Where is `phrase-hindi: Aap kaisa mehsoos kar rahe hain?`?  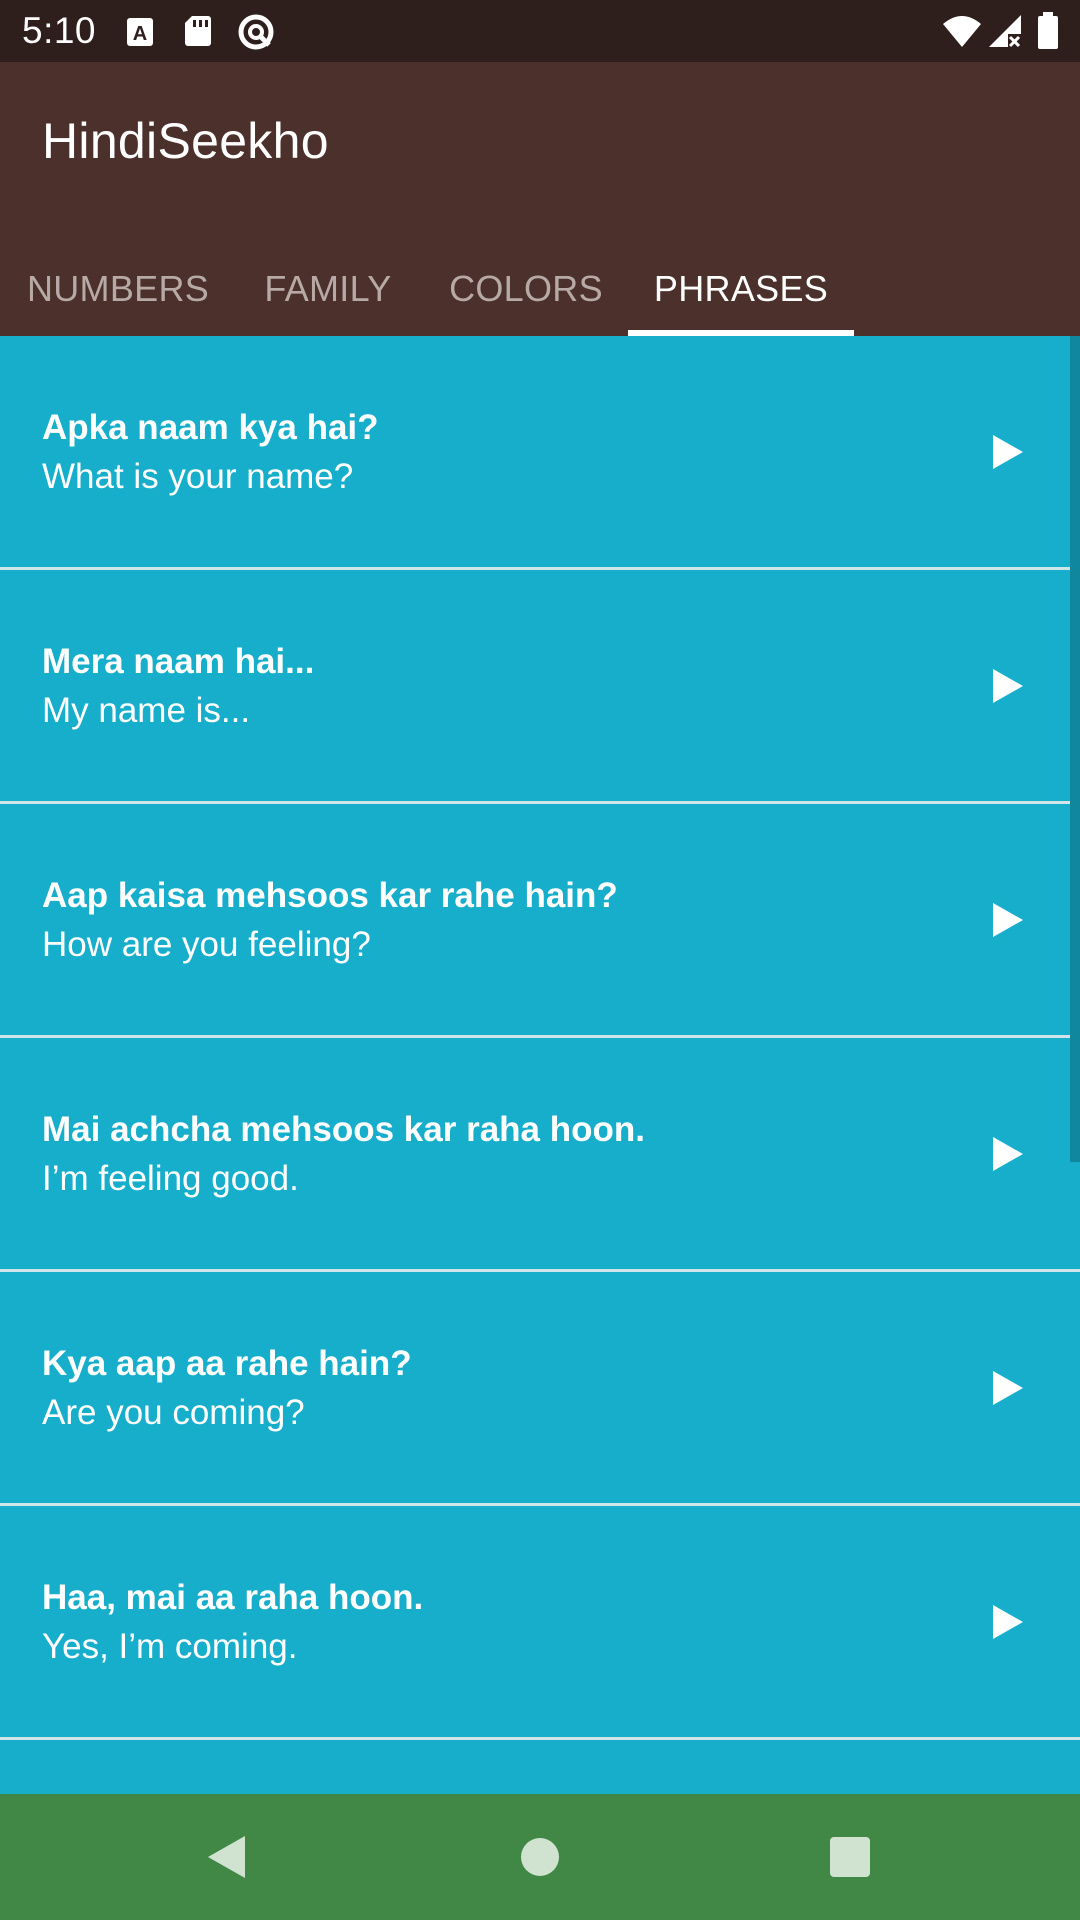 phrase-hindi: Aap kaisa mehsoos kar rahe hain? is located at coordinates (330, 895).